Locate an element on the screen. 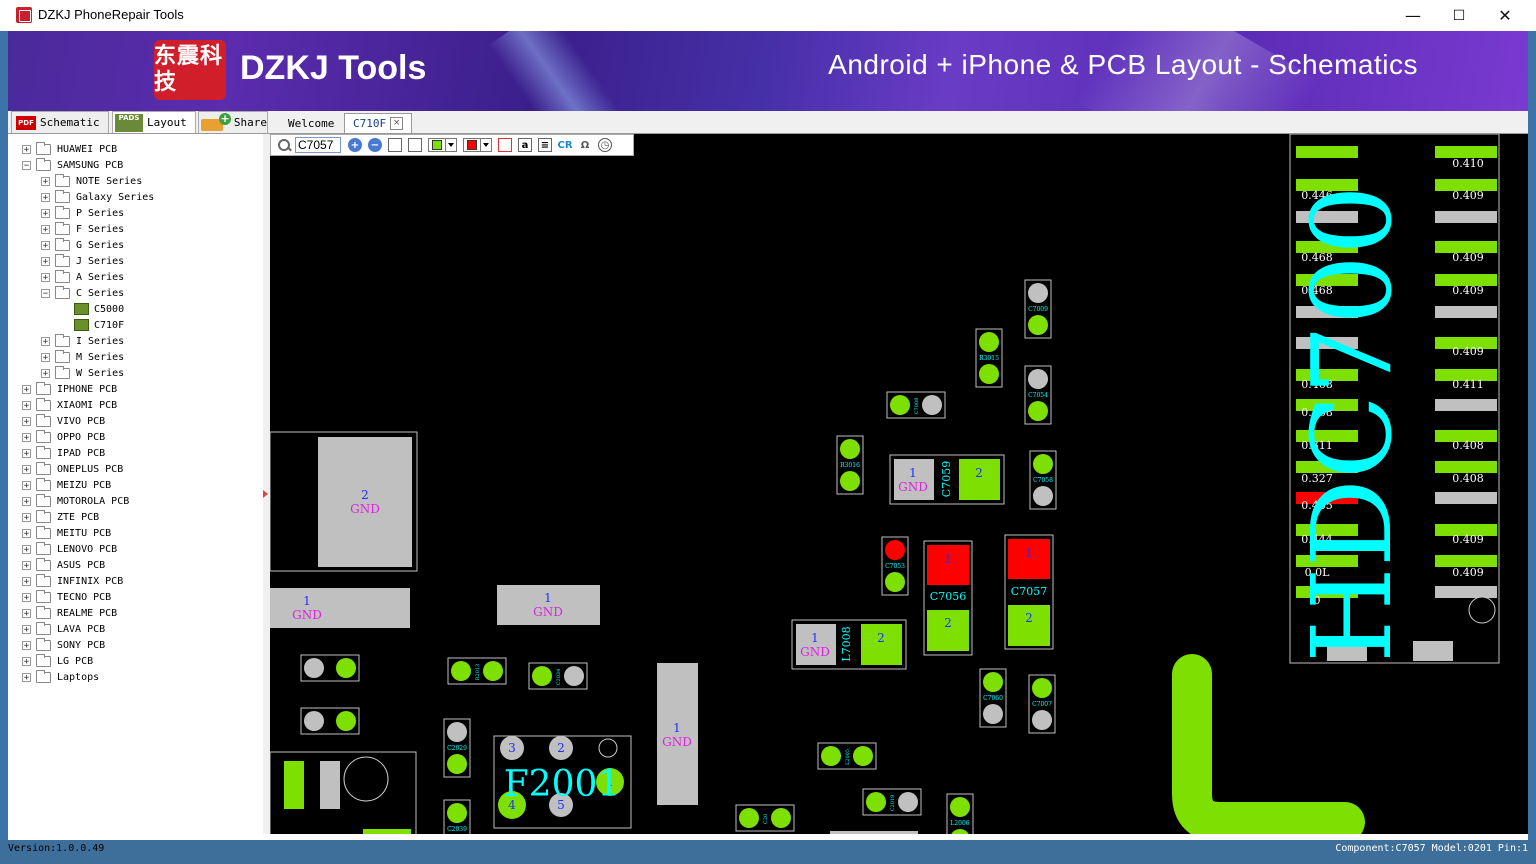 This screenshot has height=864, width=1536. zoom-out-button: − is located at coordinates (375, 145).